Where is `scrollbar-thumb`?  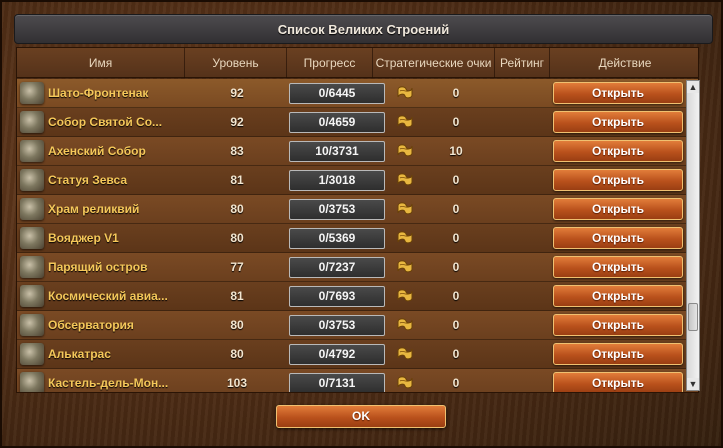 scrollbar-thumb is located at coordinates (693, 317).